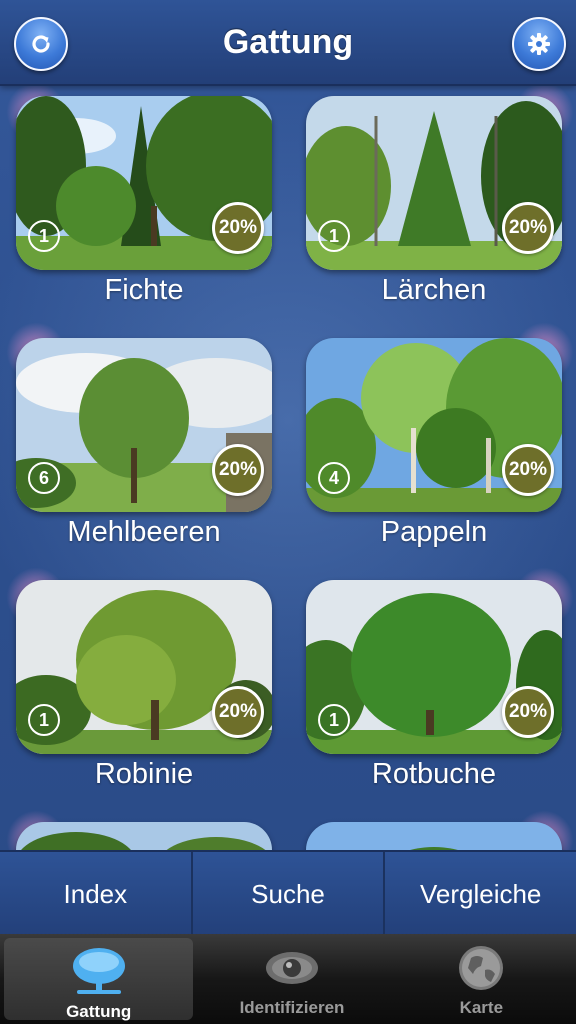 The width and height of the screenshot is (576, 1024). I want to click on search-button: Suche, so click(289, 894).